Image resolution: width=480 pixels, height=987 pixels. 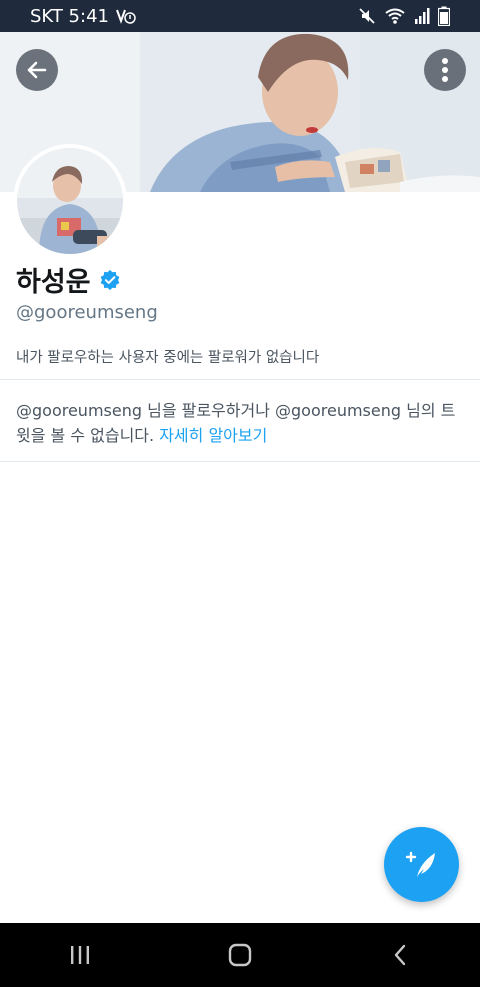 I want to click on display-name: 하성운, so click(x=53, y=282).